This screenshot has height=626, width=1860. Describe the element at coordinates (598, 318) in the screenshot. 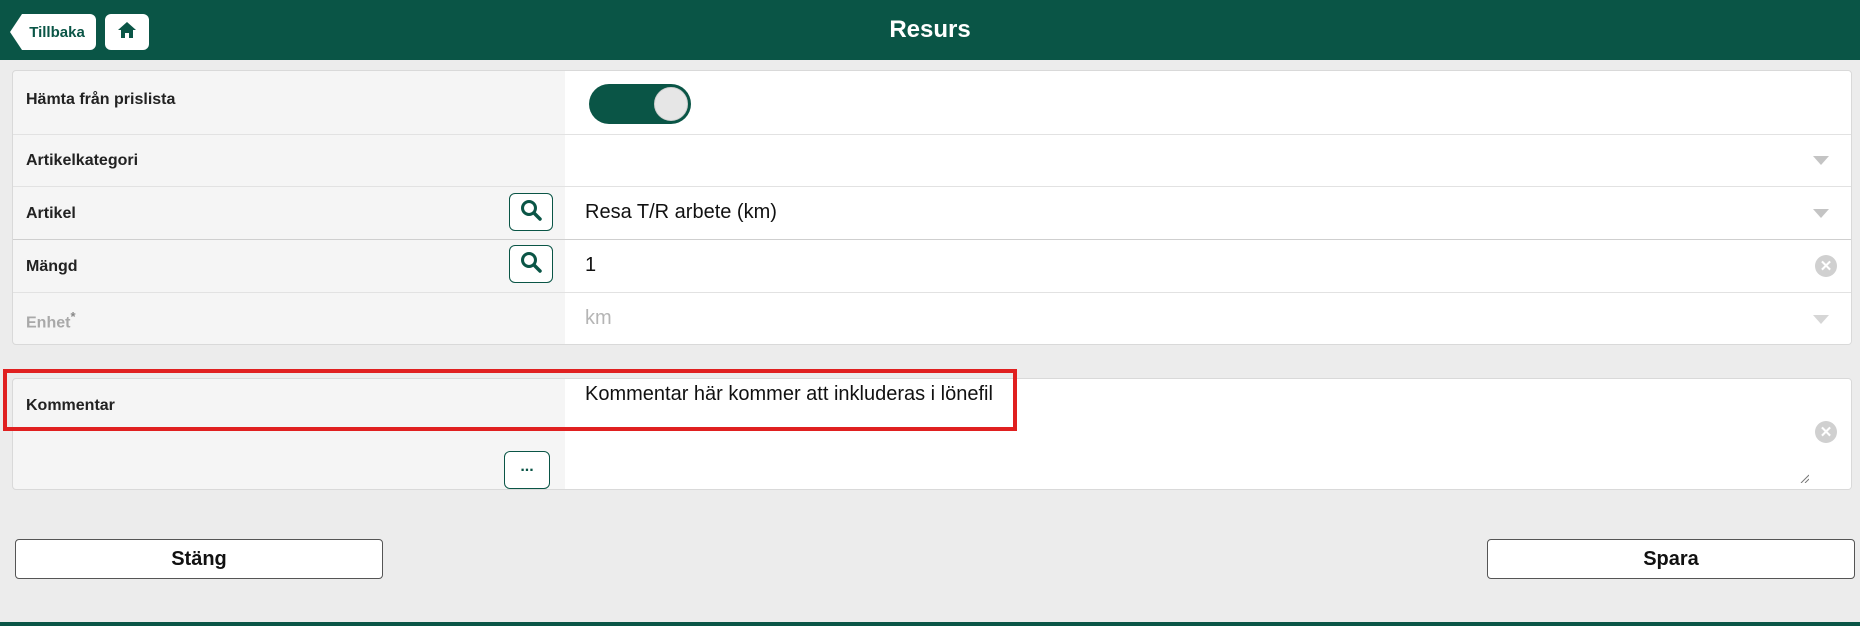

I see `unit-value: km` at that location.